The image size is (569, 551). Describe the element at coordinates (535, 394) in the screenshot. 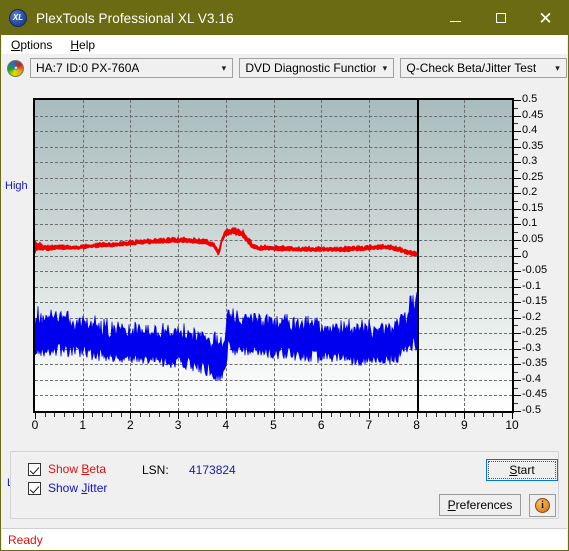

I see `y-tick-label: -0.45` at that location.